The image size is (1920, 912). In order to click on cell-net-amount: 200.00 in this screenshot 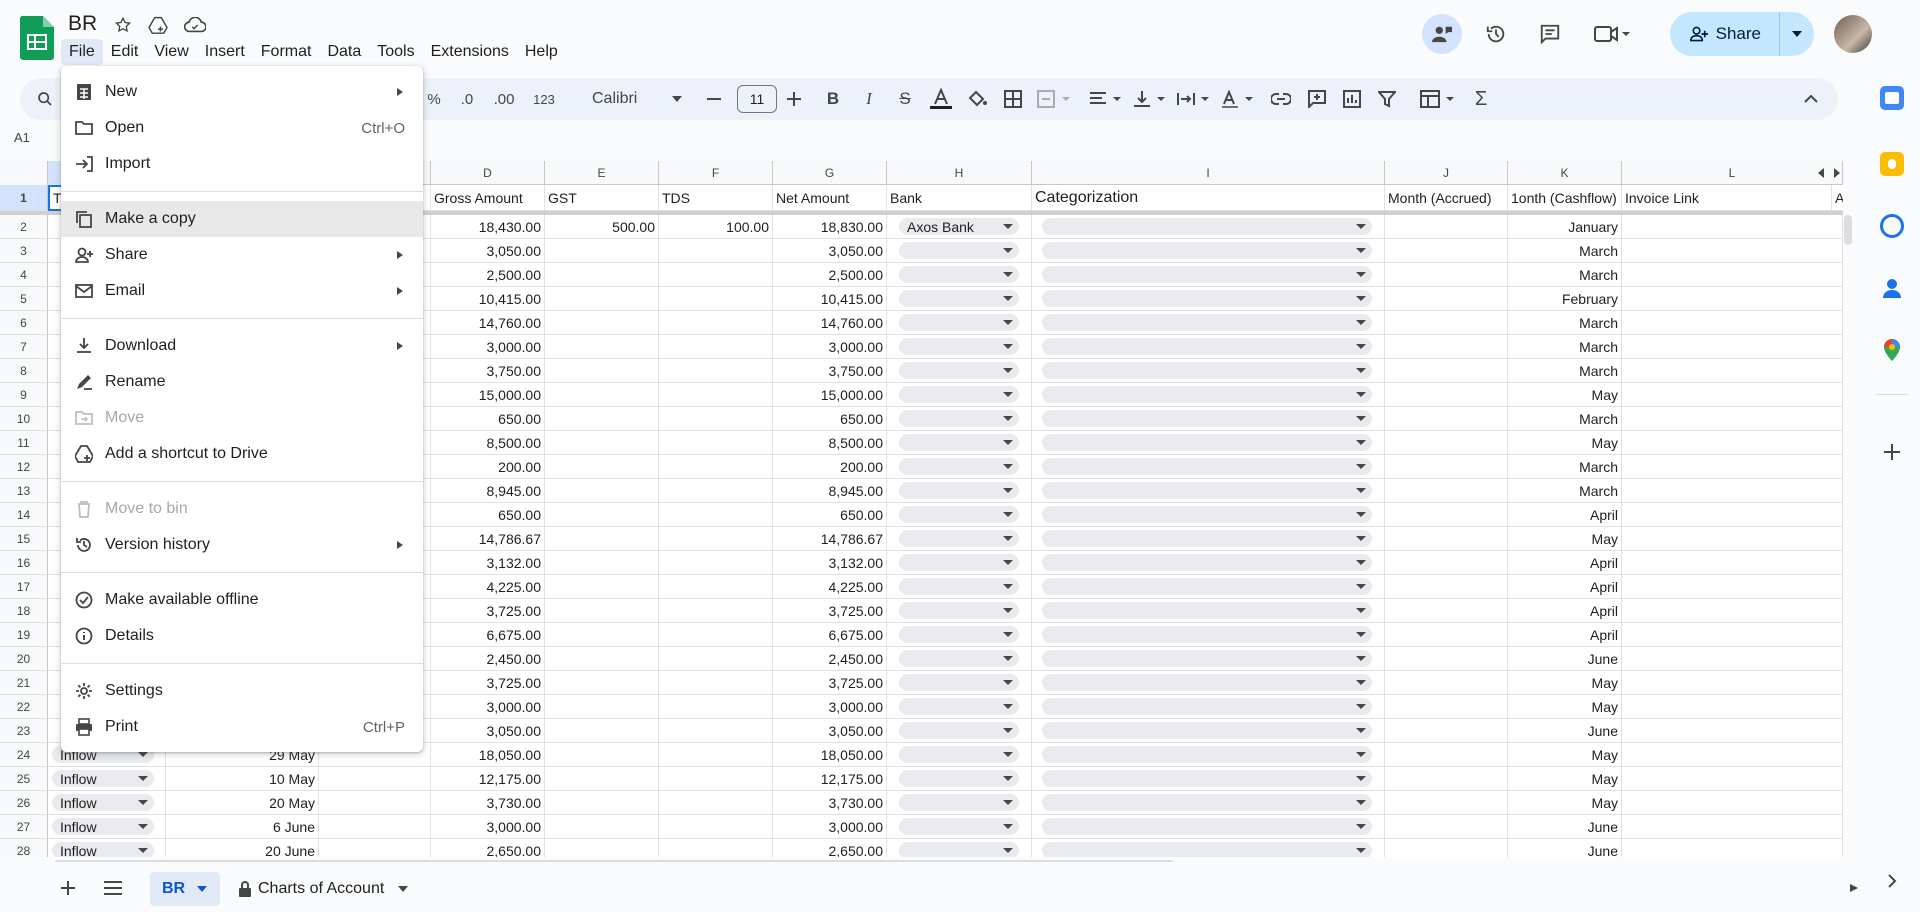, I will do `click(830, 467)`.